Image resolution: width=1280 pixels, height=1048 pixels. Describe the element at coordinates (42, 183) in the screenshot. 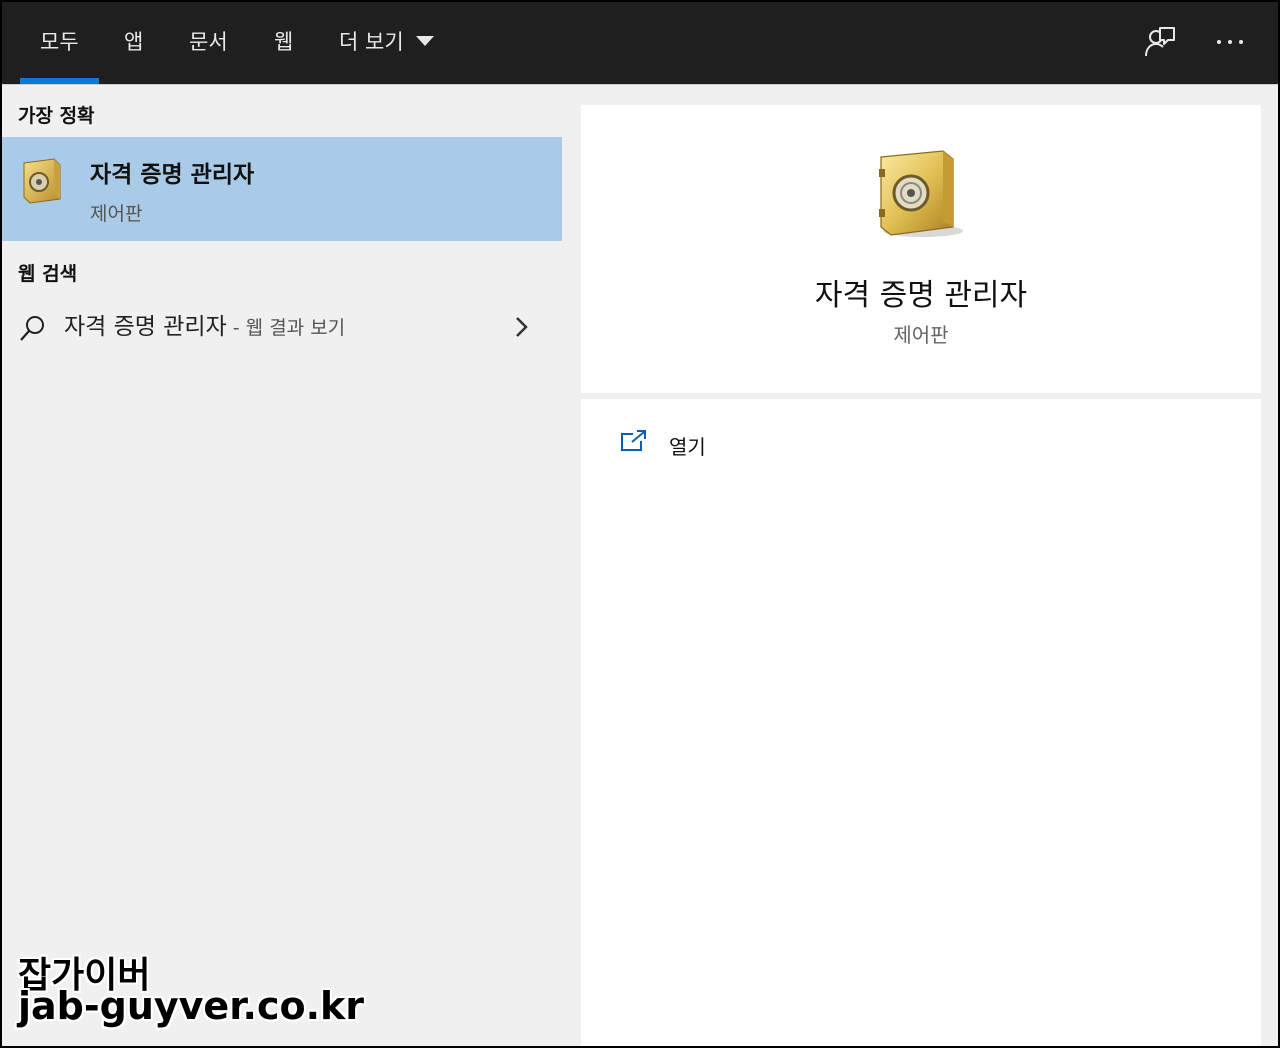

I see `safe-icon` at that location.